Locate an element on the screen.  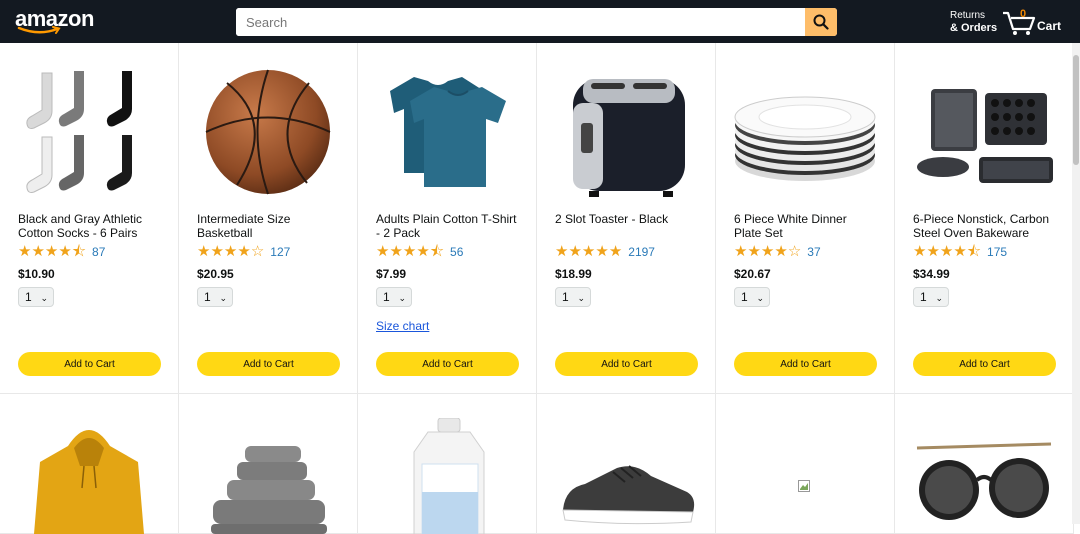
product-rating: ★ ★ ★ ★ ☆ 127 is located at coordinates (243, 252).